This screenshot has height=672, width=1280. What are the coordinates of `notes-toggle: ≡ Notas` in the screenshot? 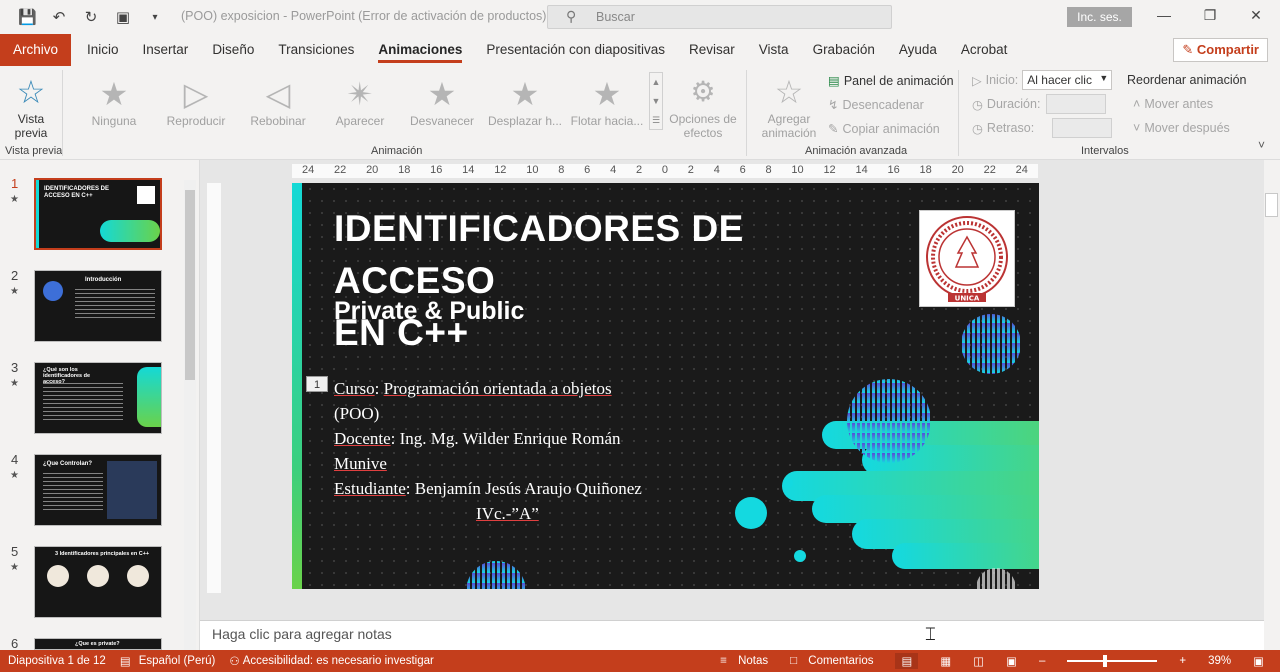 It's located at (744, 661).